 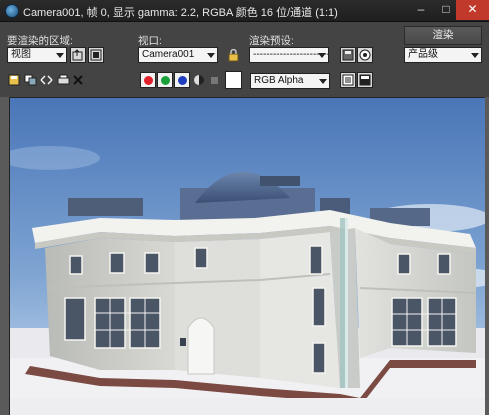 What do you see at coordinates (12, 11) in the screenshot?
I see `app-icon` at bounding box center [12, 11].